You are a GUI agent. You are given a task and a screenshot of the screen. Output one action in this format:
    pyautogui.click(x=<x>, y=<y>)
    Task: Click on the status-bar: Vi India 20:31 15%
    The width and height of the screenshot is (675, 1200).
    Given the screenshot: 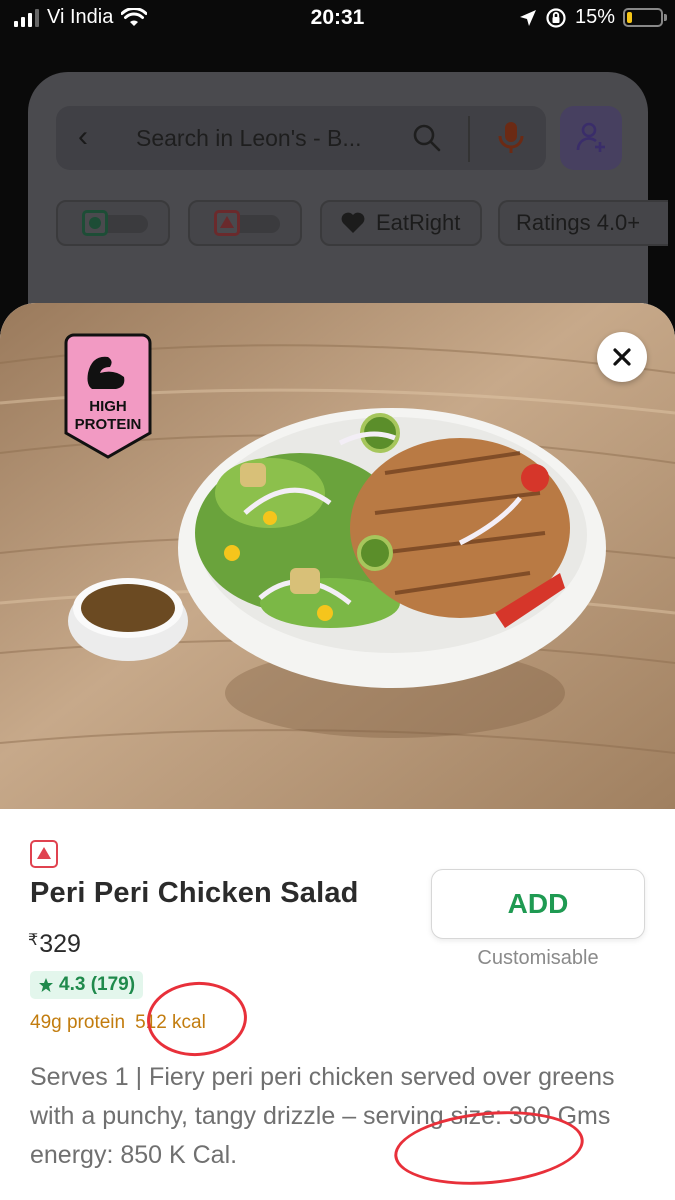 What is the action you would take?
    pyautogui.click(x=337, y=20)
    